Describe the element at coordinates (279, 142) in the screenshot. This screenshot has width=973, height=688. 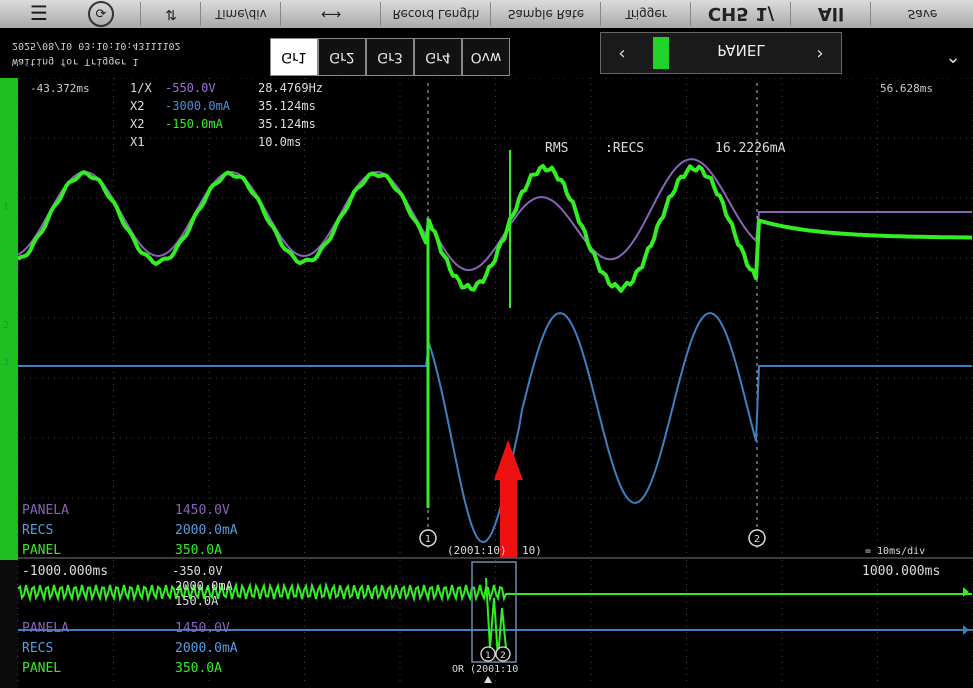
I see `readout-value-4: 10.0ms` at that location.